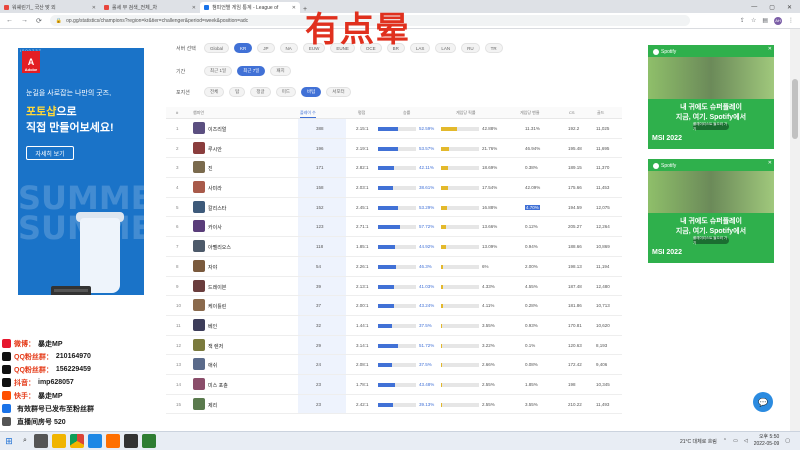 This screenshot has height=450, width=800. What do you see at coordinates (9, 441) in the screenshot?
I see `windows-start-icon: ⊞` at bounding box center [9, 441].